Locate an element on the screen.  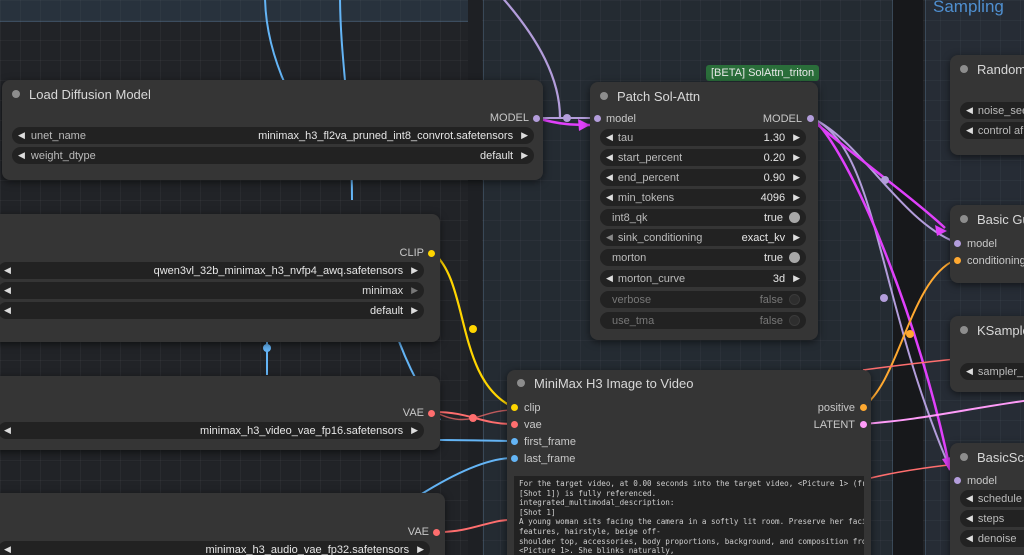
input-socket-last-frame is located at coordinates (514, 458).